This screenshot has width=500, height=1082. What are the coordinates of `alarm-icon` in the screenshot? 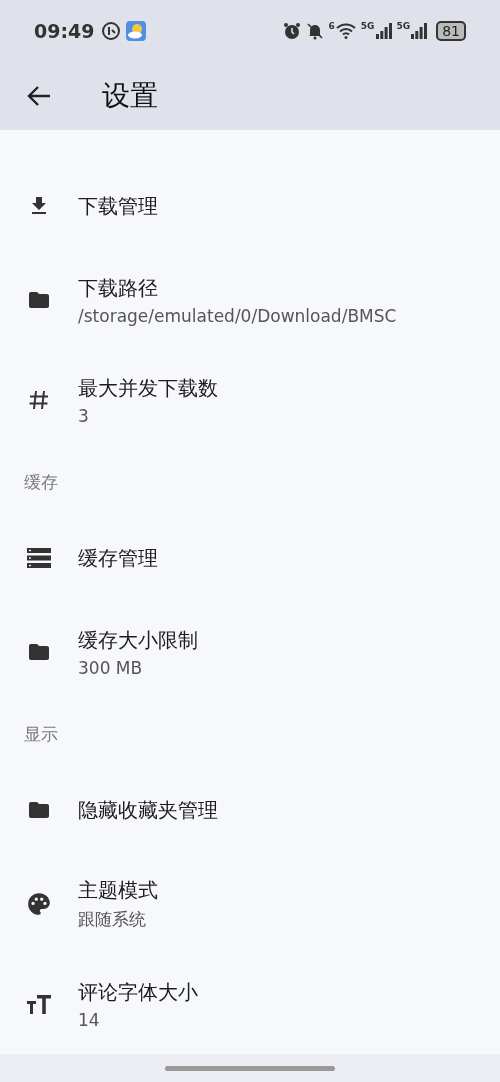 It's located at (291, 31).